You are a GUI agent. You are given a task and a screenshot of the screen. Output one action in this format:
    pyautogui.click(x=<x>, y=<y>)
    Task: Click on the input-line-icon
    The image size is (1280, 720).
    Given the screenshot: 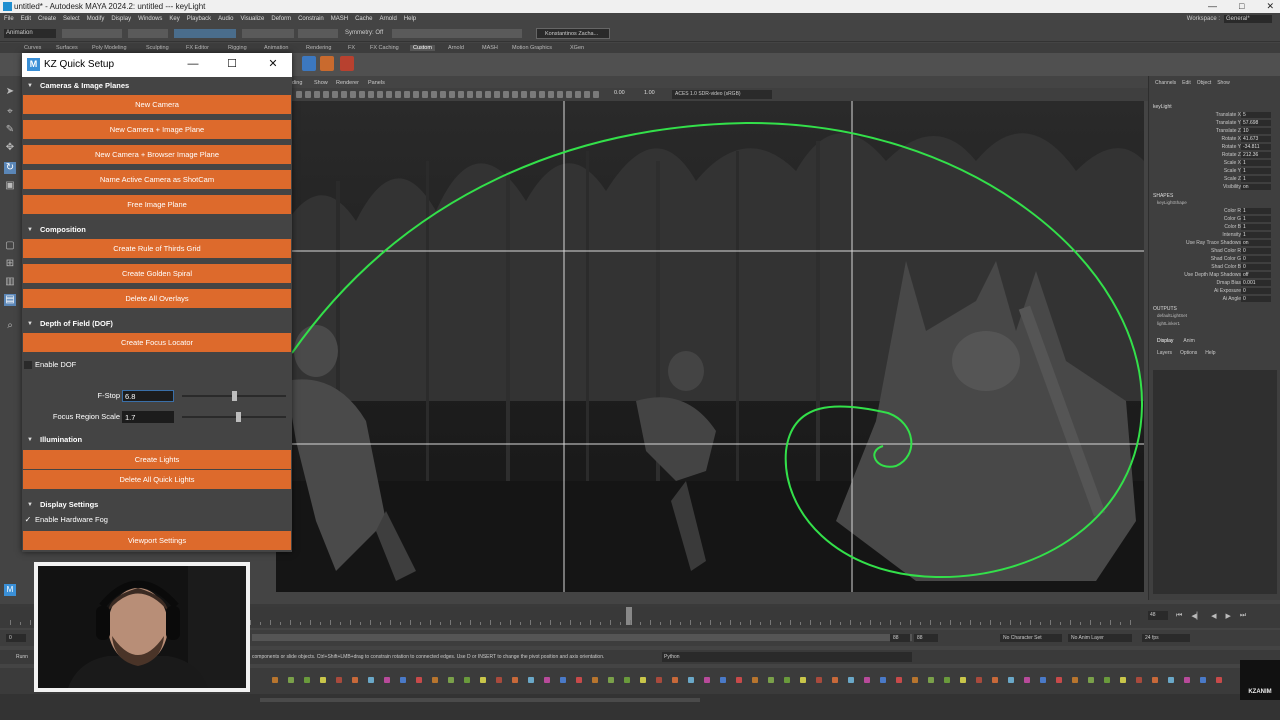 What is the action you would take?
    pyautogui.click(x=457, y=33)
    